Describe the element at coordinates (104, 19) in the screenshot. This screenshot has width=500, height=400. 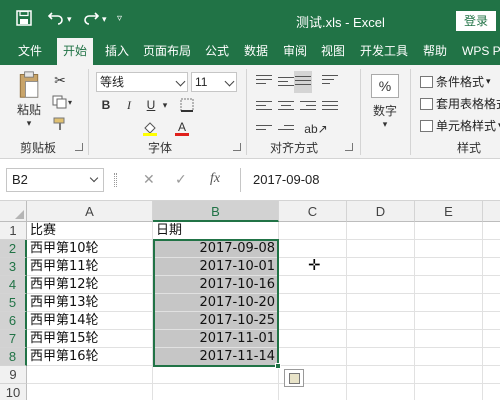
I see `redo-dropdown-icon: ▾` at that location.